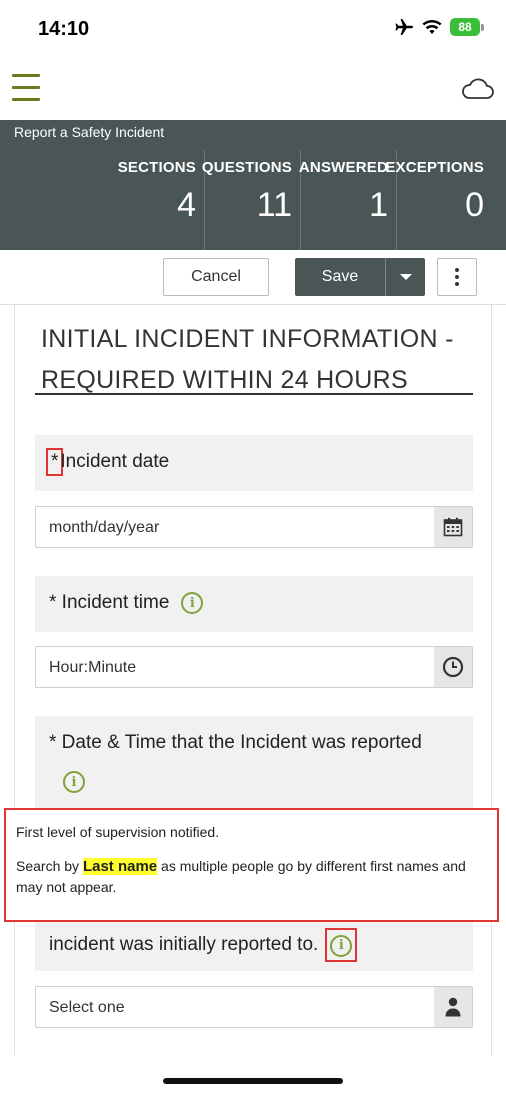 The height and width of the screenshot is (1095, 506). I want to click on calendar-icon, so click(453, 527).